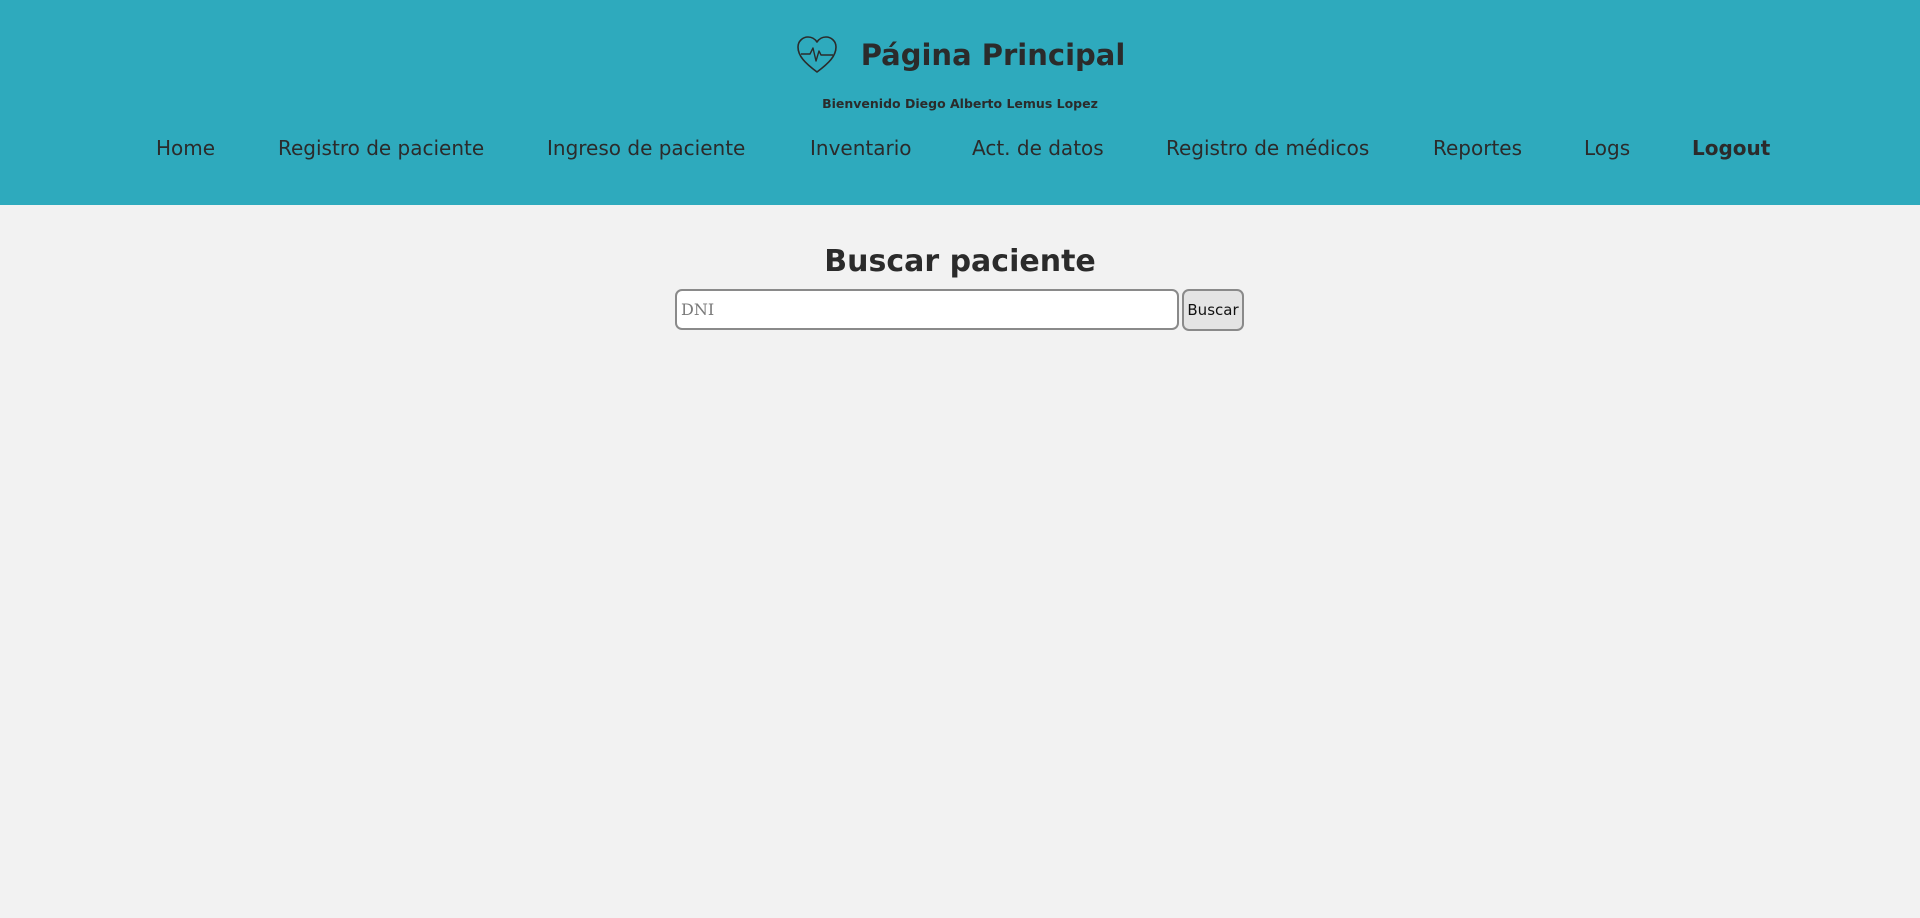 The width and height of the screenshot is (1920, 918). Describe the element at coordinates (816, 54) in the screenshot. I see `heart-pulse-icon` at that location.